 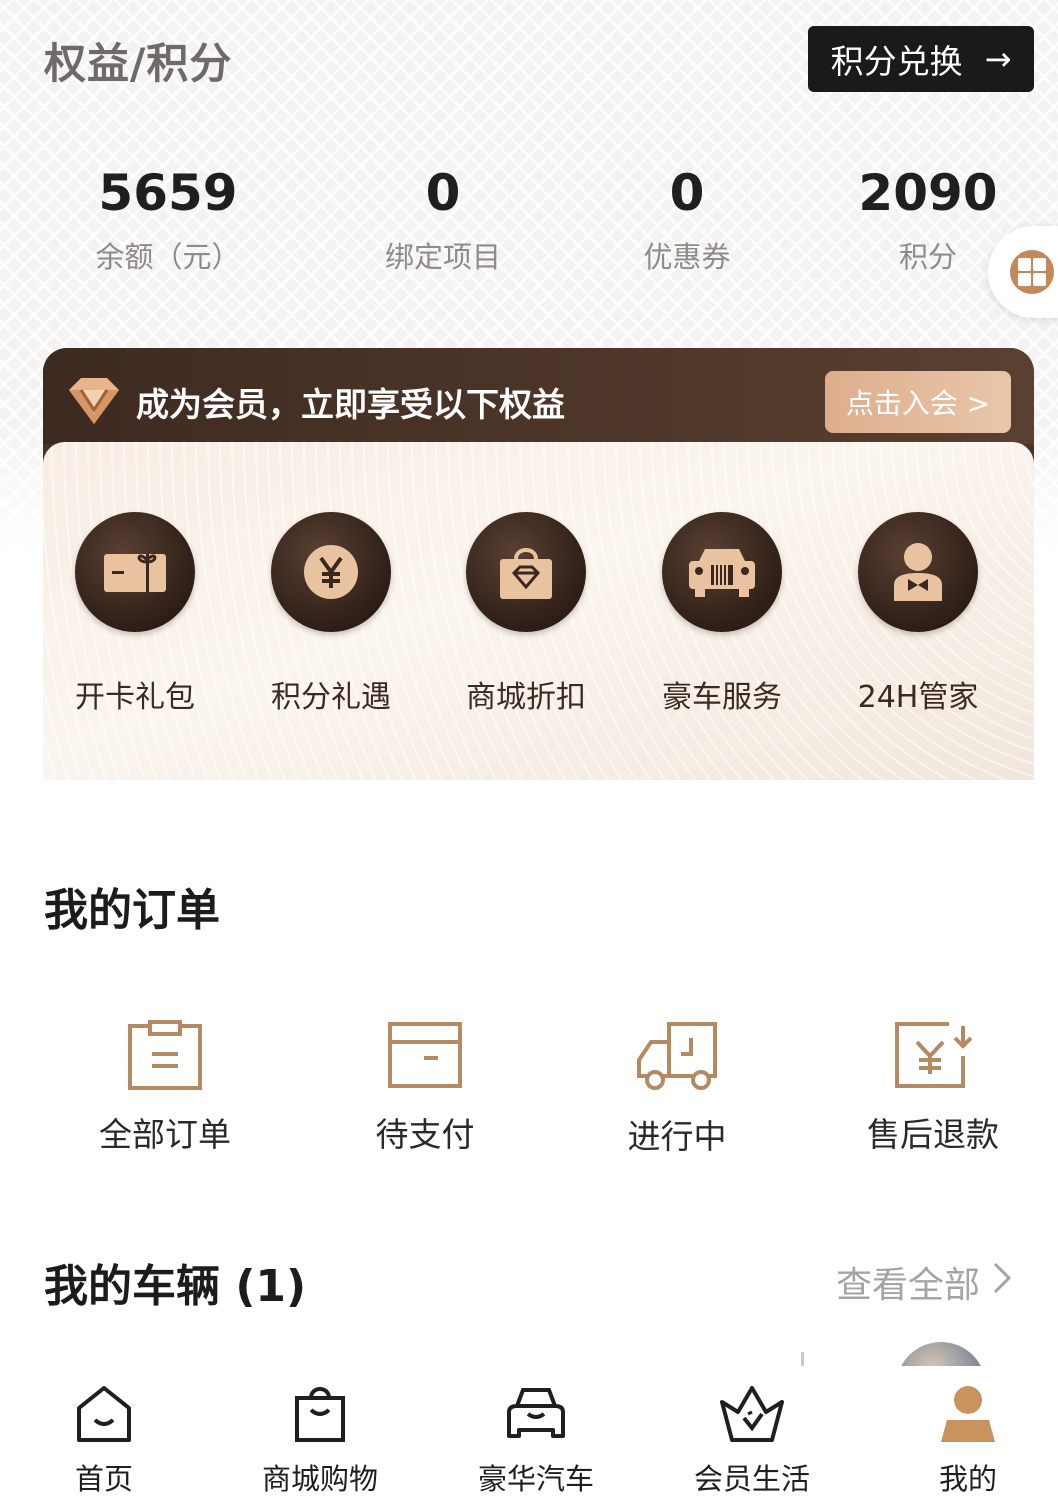 What do you see at coordinates (331, 572) in the screenshot?
I see `yen-coin-icon` at bounding box center [331, 572].